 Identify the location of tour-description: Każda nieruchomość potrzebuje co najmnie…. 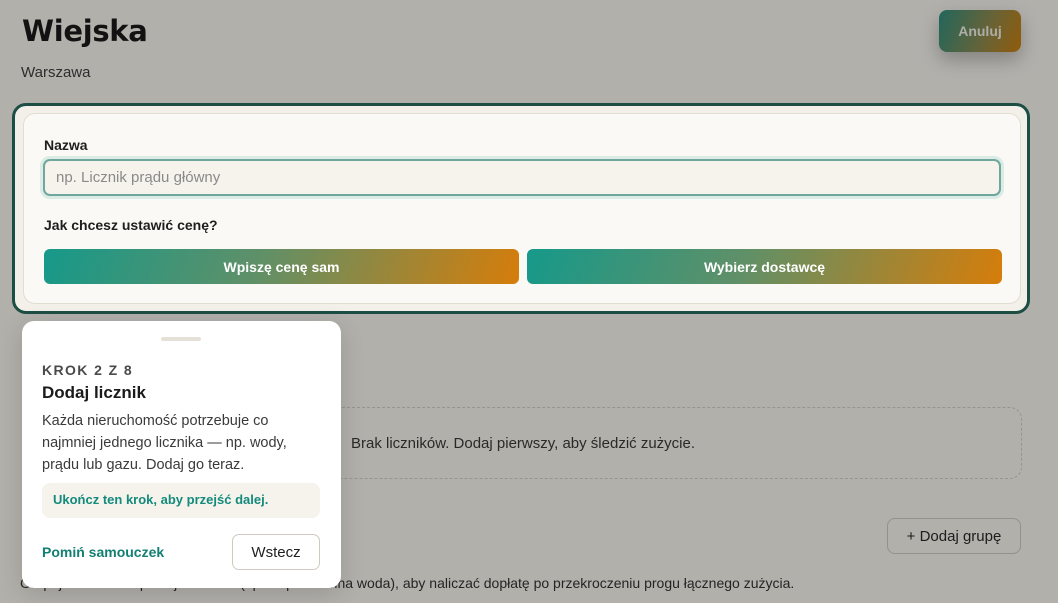
(164, 443).